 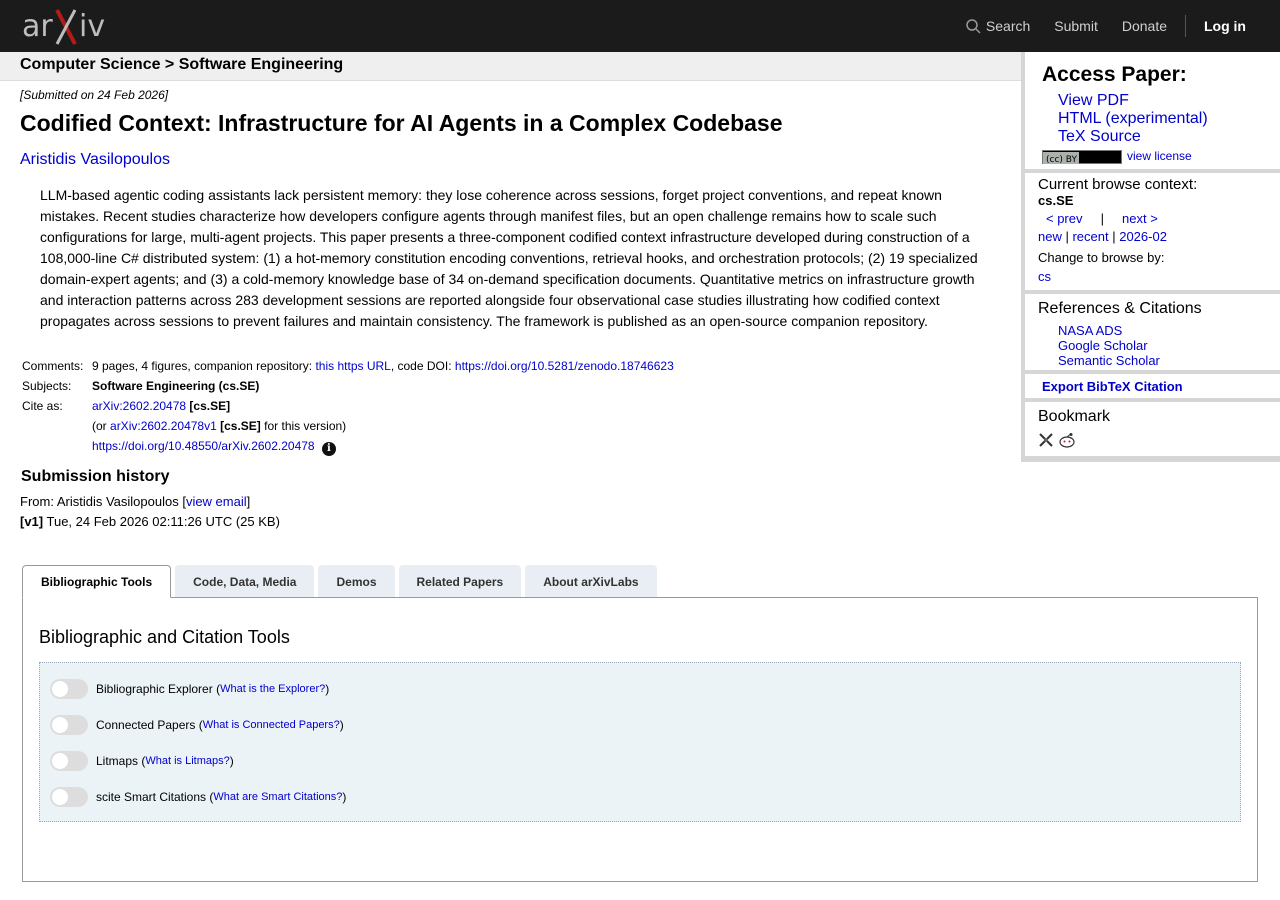 What do you see at coordinates (1152, 429) in the screenshot?
I see `bookmark-box: Bookmark` at bounding box center [1152, 429].